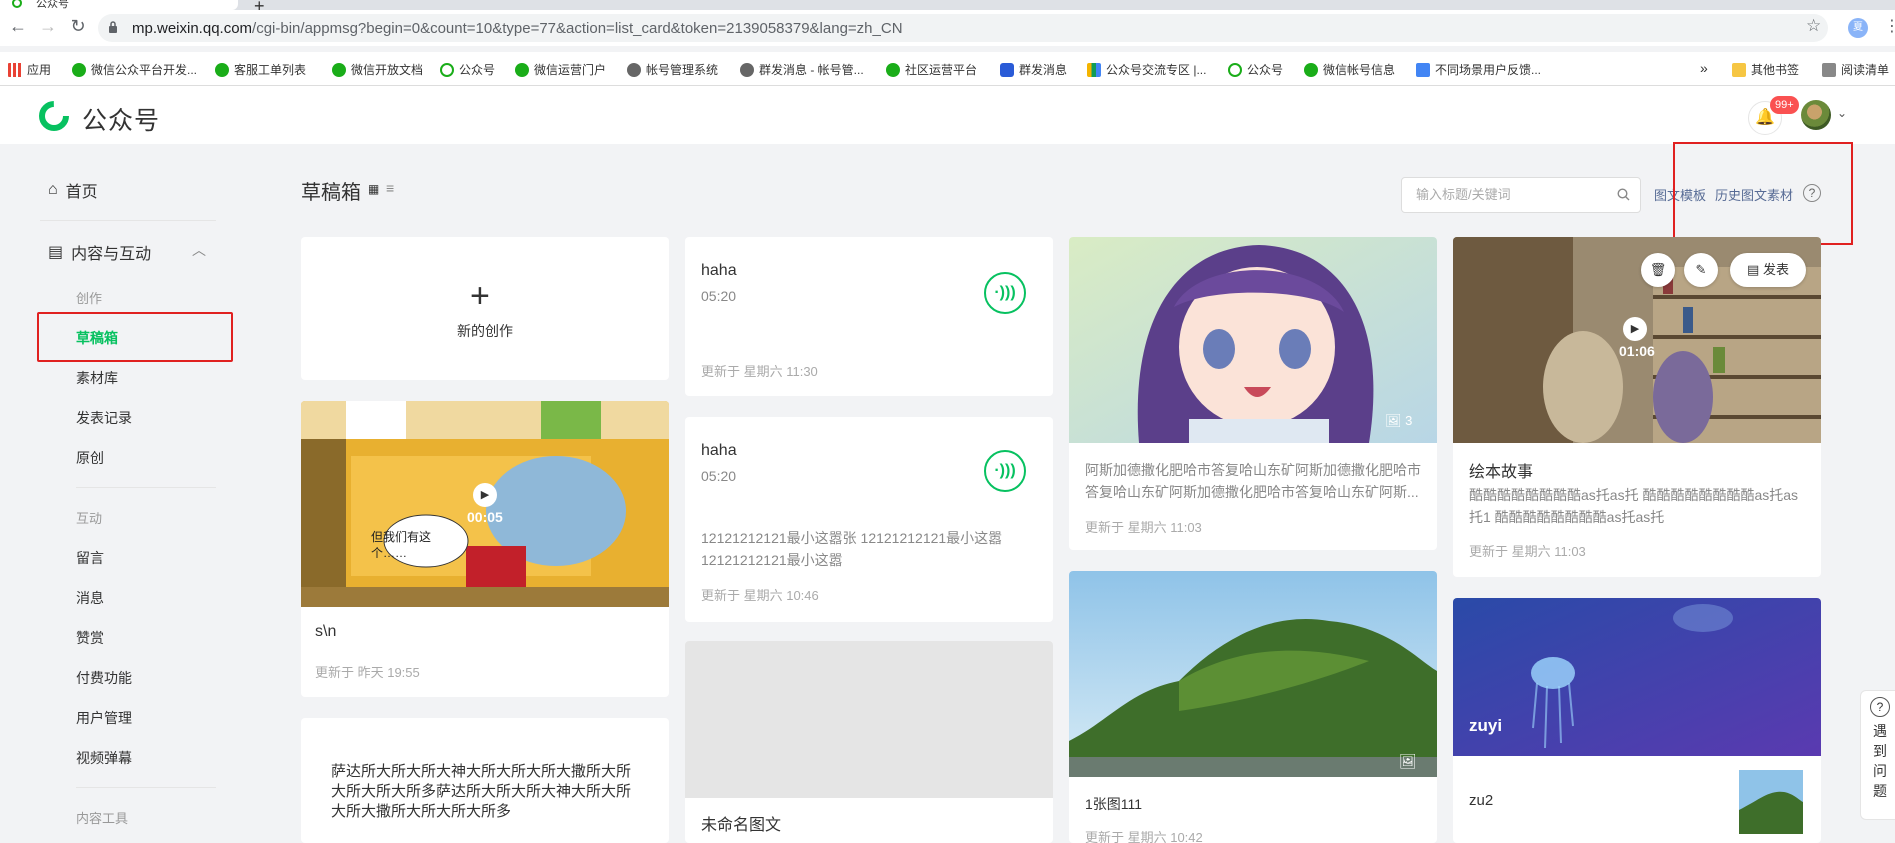 The height and width of the screenshot is (843, 1895). Describe the element at coordinates (485, 308) in the screenshot. I see `new-creation-card: + 新的创作` at that location.